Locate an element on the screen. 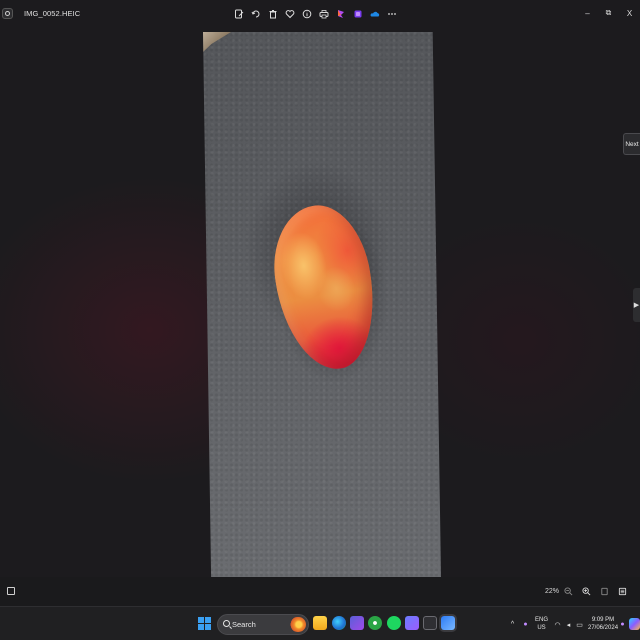 The width and height of the screenshot is (640, 640). photos-icon is located at coordinates (448, 623).